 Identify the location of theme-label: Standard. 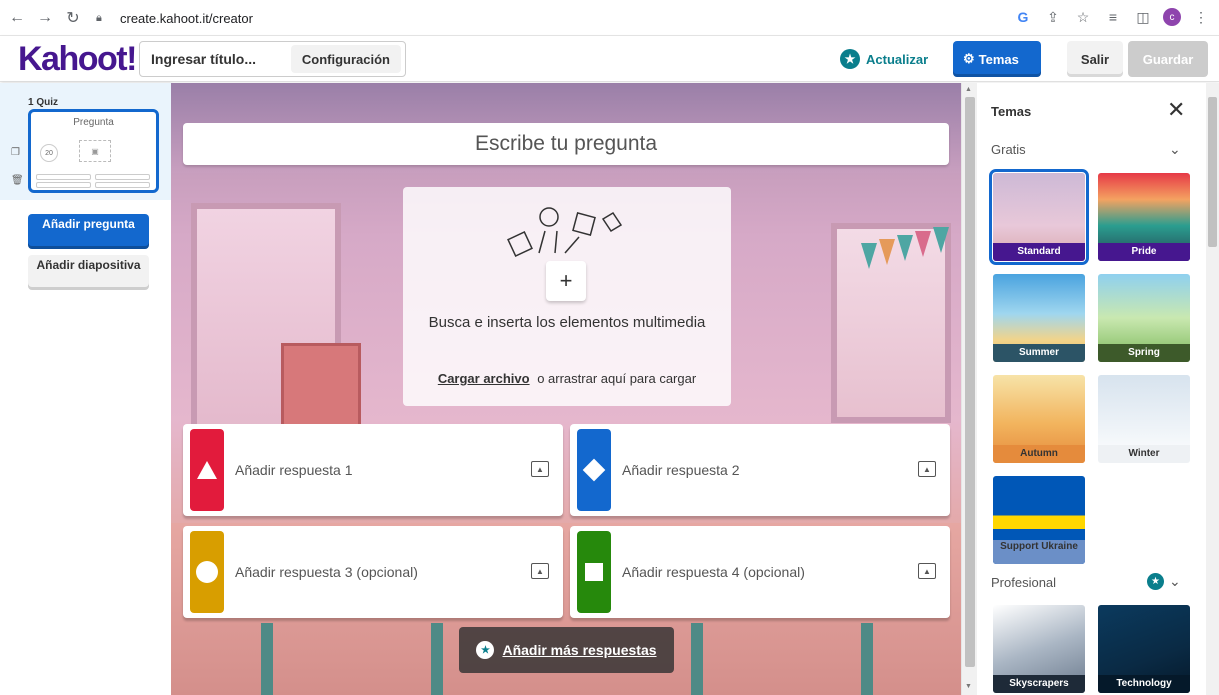
(1039, 252).